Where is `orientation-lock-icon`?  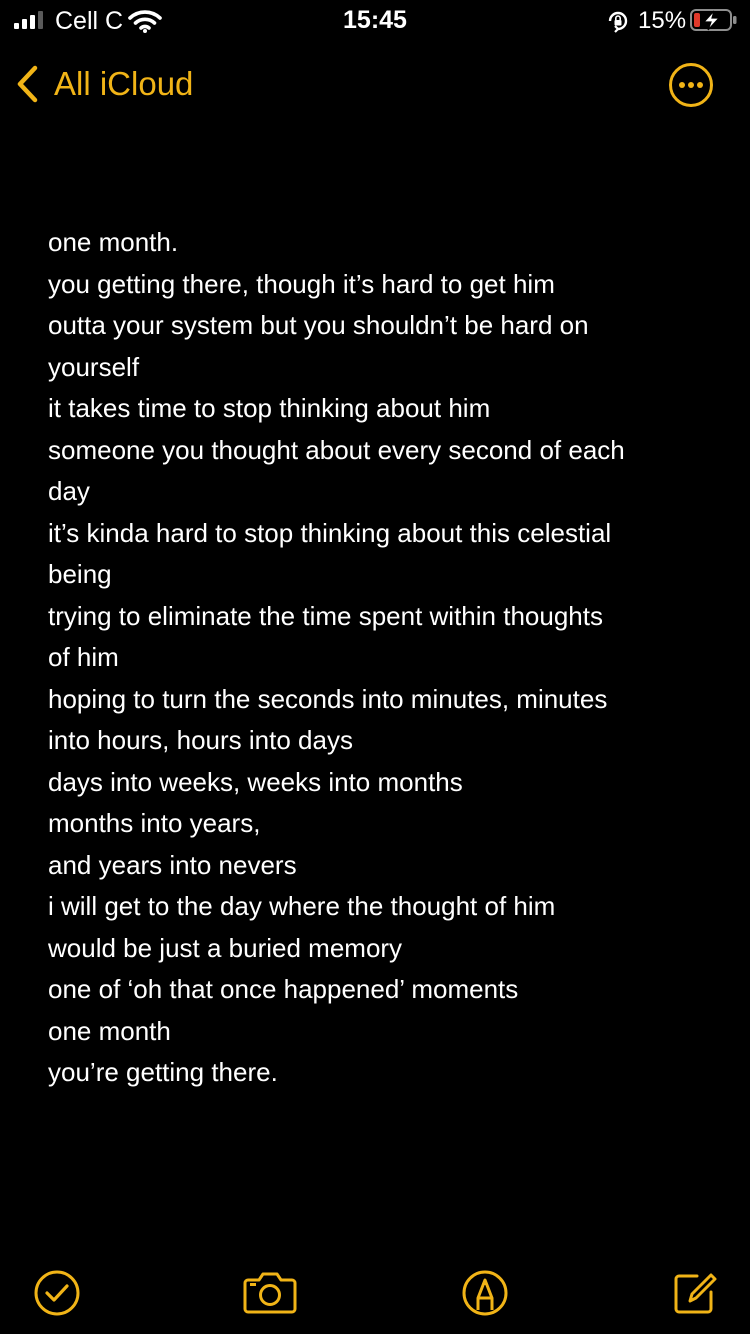 orientation-lock-icon is located at coordinates (618, 22).